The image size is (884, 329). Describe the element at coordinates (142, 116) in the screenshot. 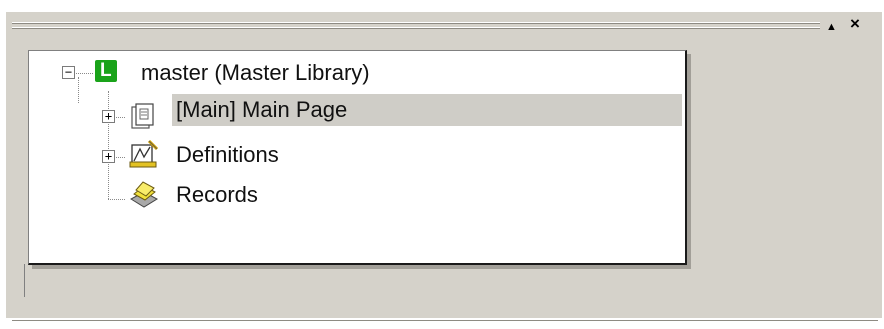

I see `page-icon` at that location.